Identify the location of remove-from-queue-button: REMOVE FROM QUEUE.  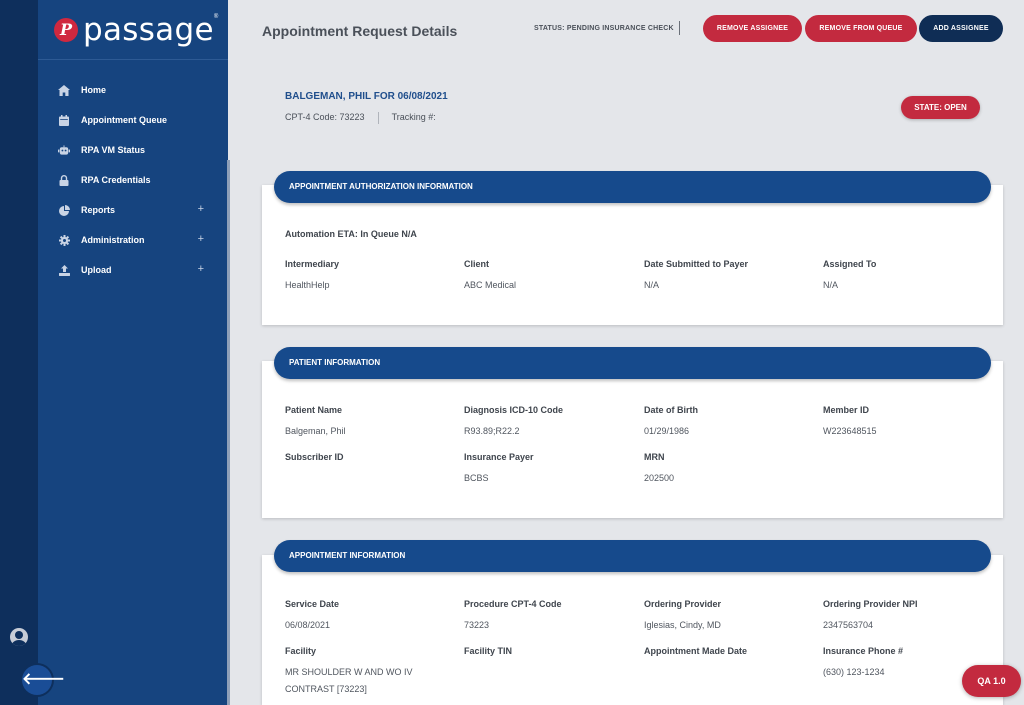
(861, 28).